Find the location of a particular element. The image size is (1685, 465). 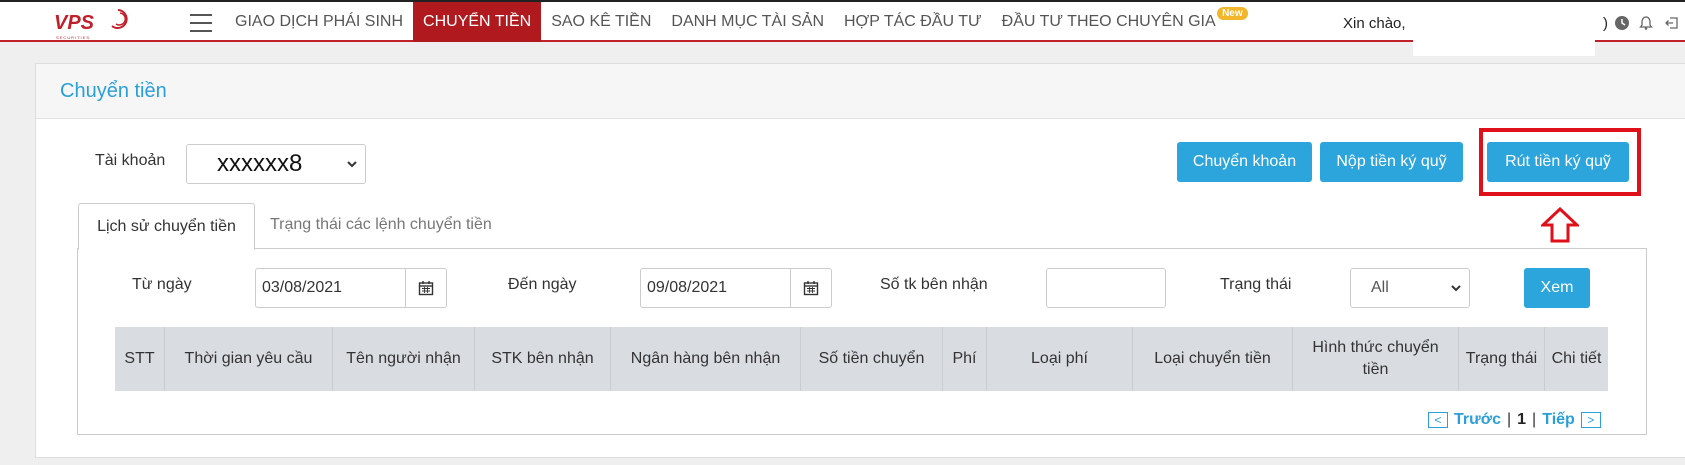

to-date-calendar-button is located at coordinates (811, 288).